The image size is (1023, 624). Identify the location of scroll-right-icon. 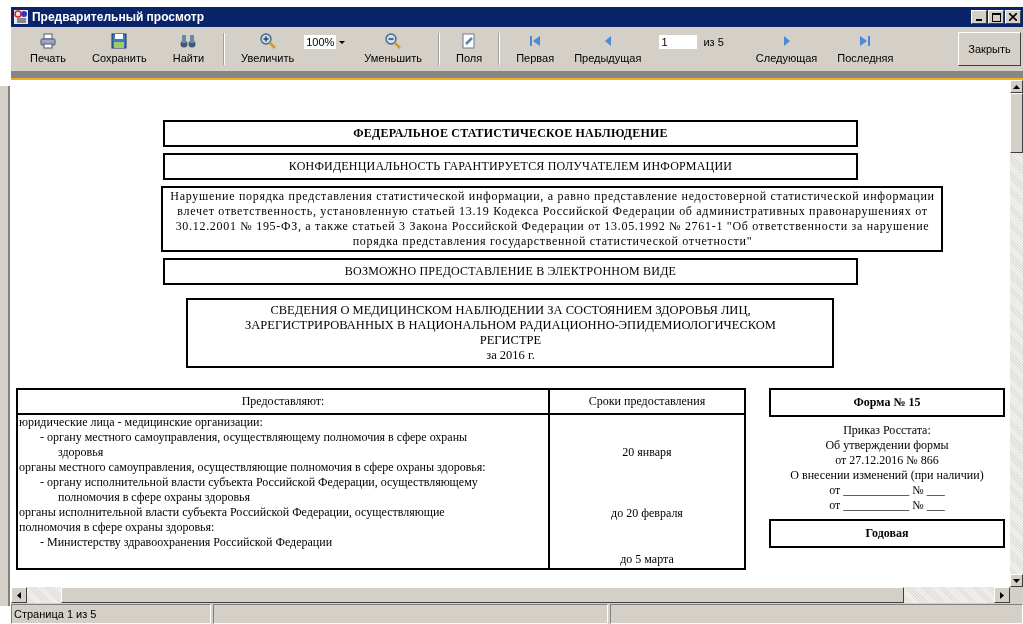
(1002, 595).